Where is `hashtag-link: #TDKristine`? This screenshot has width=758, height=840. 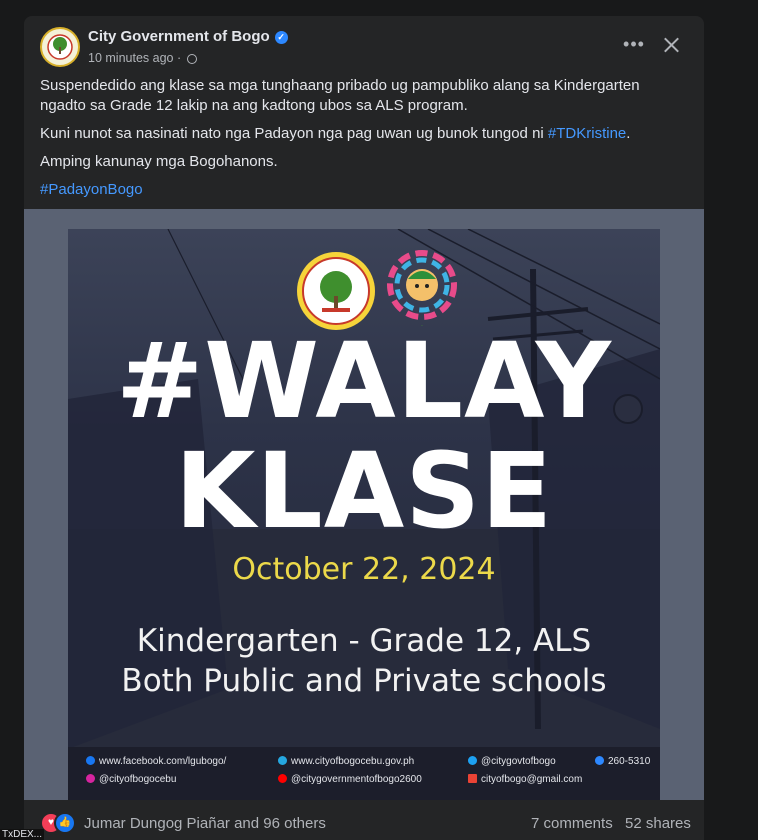 hashtag-link: #TDKristine is located at coordinates (587, 133).